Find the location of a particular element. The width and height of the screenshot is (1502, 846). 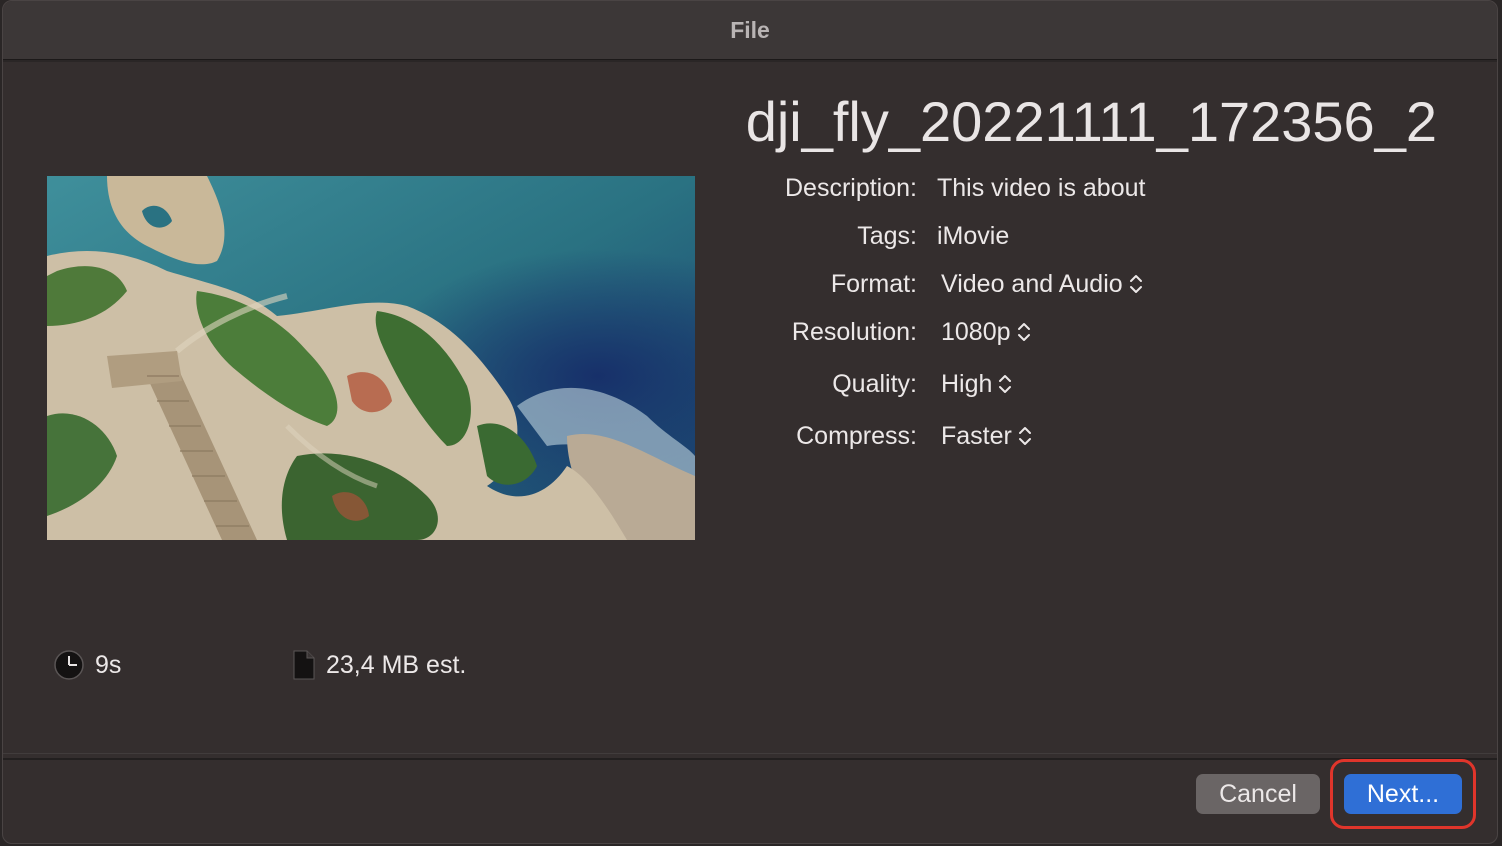

tags-row: Tags: iMovie is located at coordinates (806, 236).